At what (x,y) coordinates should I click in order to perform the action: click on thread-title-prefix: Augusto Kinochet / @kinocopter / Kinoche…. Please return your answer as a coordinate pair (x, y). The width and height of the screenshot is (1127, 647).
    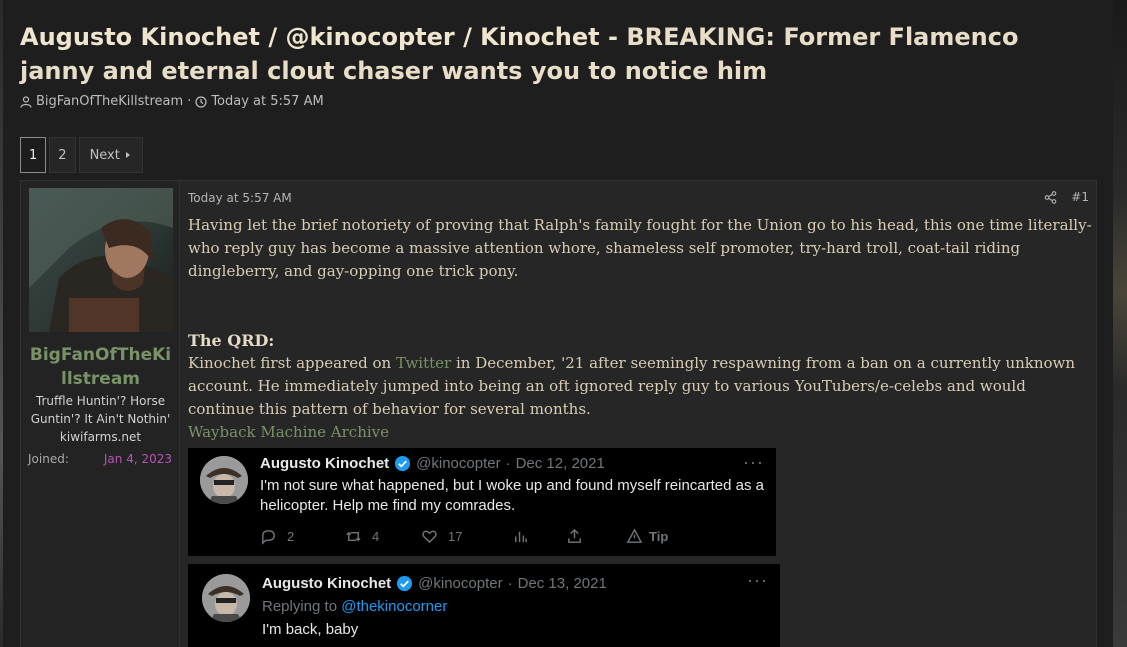
    Looking at the image, I should click on (319, 37).